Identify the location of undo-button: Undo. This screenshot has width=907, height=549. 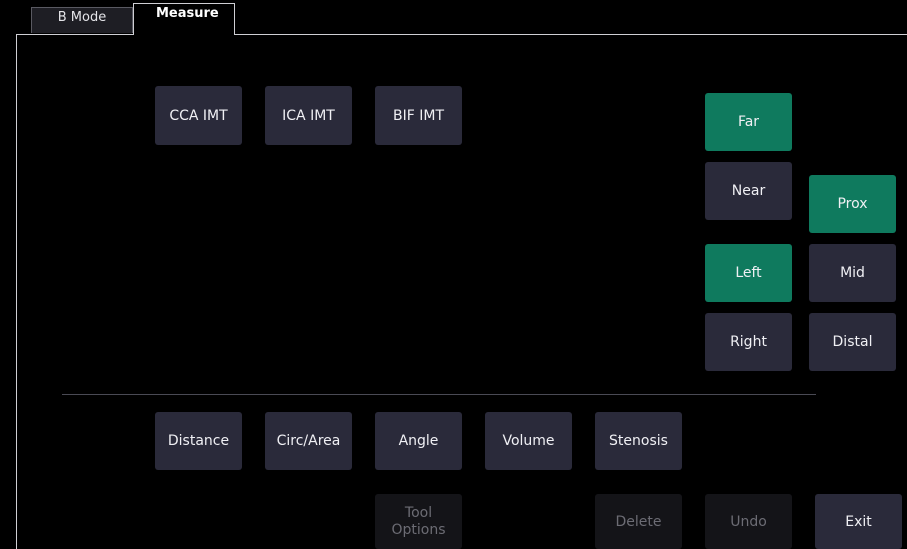
(748, 521).